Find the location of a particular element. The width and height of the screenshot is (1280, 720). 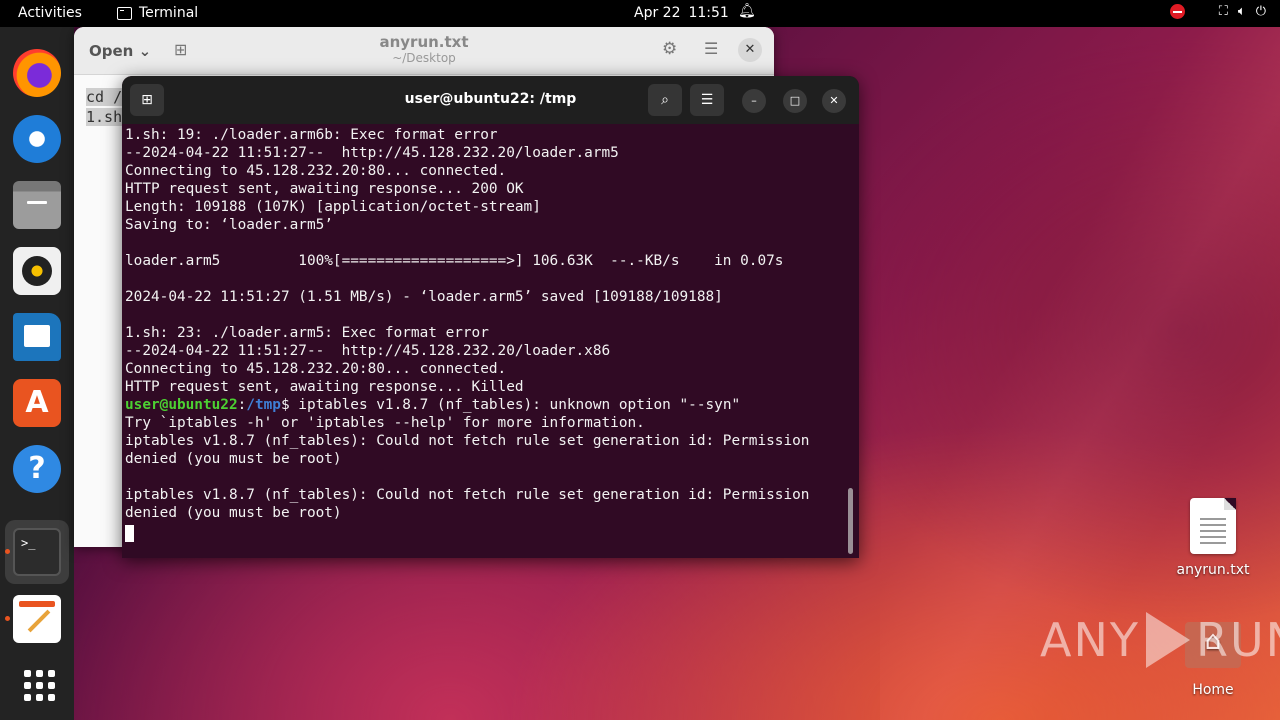

running-indicator-editor is located at coordinates (7, 618).